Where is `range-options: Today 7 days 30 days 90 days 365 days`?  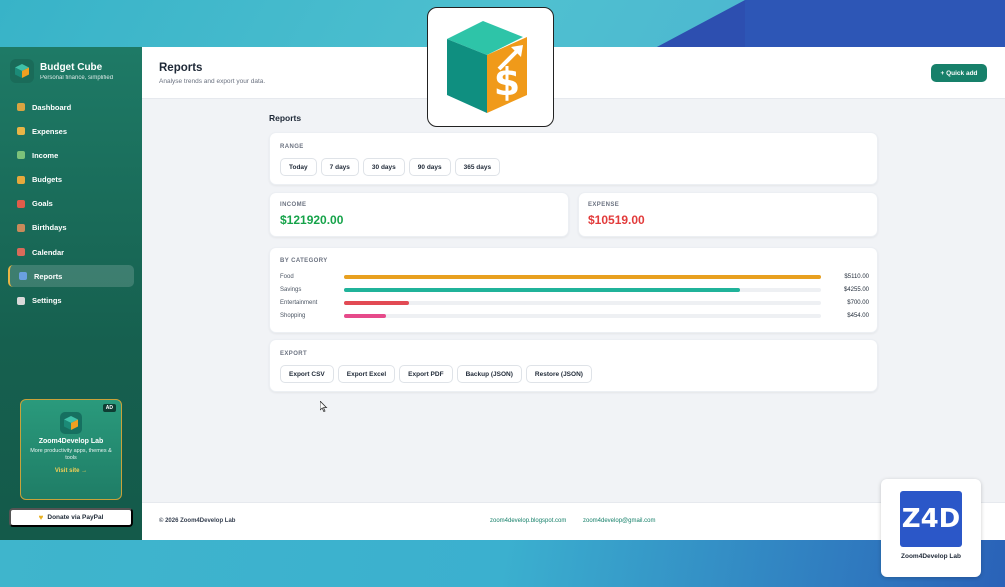 range-options: Today 7 days 30 days 90 days 365 days is located at coordinates (392, 167).